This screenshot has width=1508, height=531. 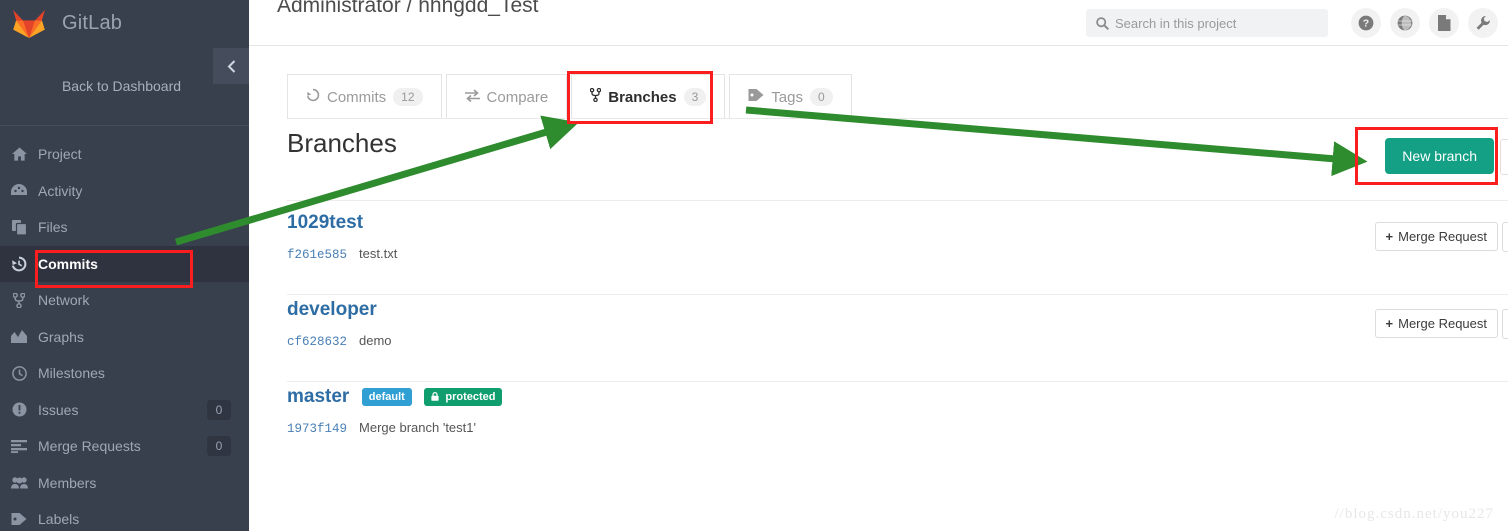 I want to click on sidebar-item-label: Activity, so click(x=60, y=190).